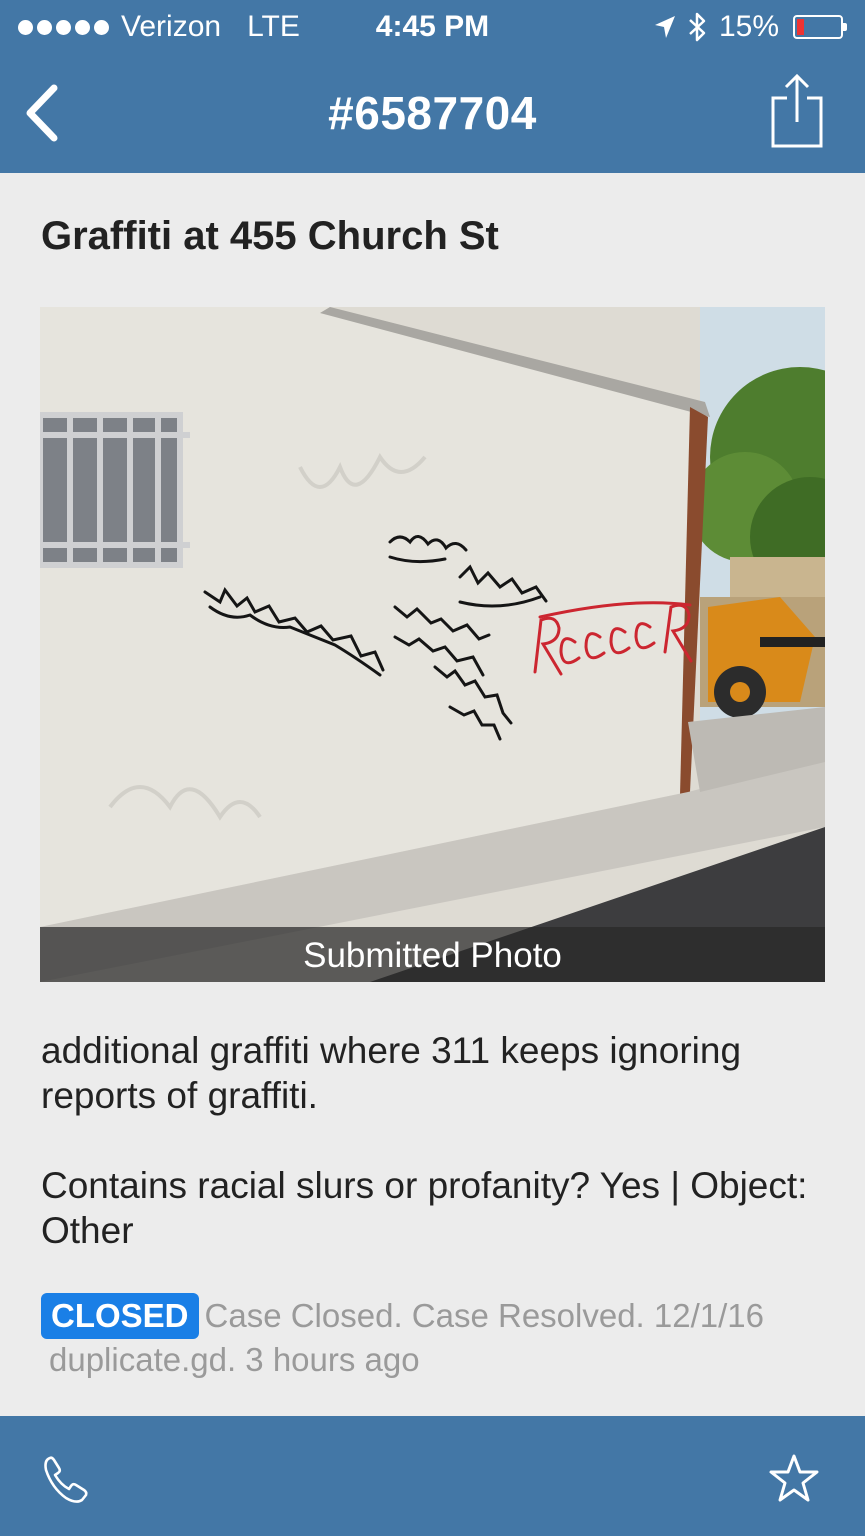 The width and height of the screenshot is (865, 1536). Describe the element at coordinates (820, 27) in the screenshot. I see `battery-icon` at that location.